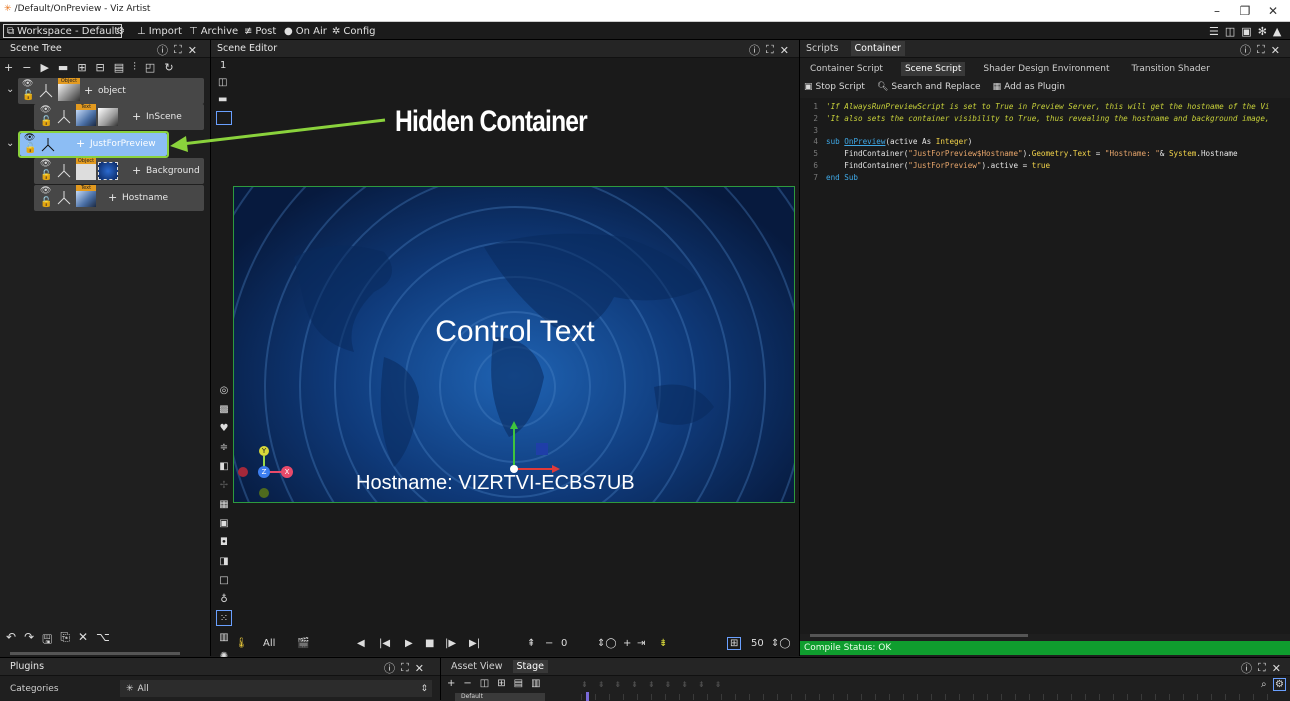 This screenshot has height=701, width=1290. Describe the element at coordinates (1230, 31) in the screenshot. I see `layers-icon: ◫` at that location.